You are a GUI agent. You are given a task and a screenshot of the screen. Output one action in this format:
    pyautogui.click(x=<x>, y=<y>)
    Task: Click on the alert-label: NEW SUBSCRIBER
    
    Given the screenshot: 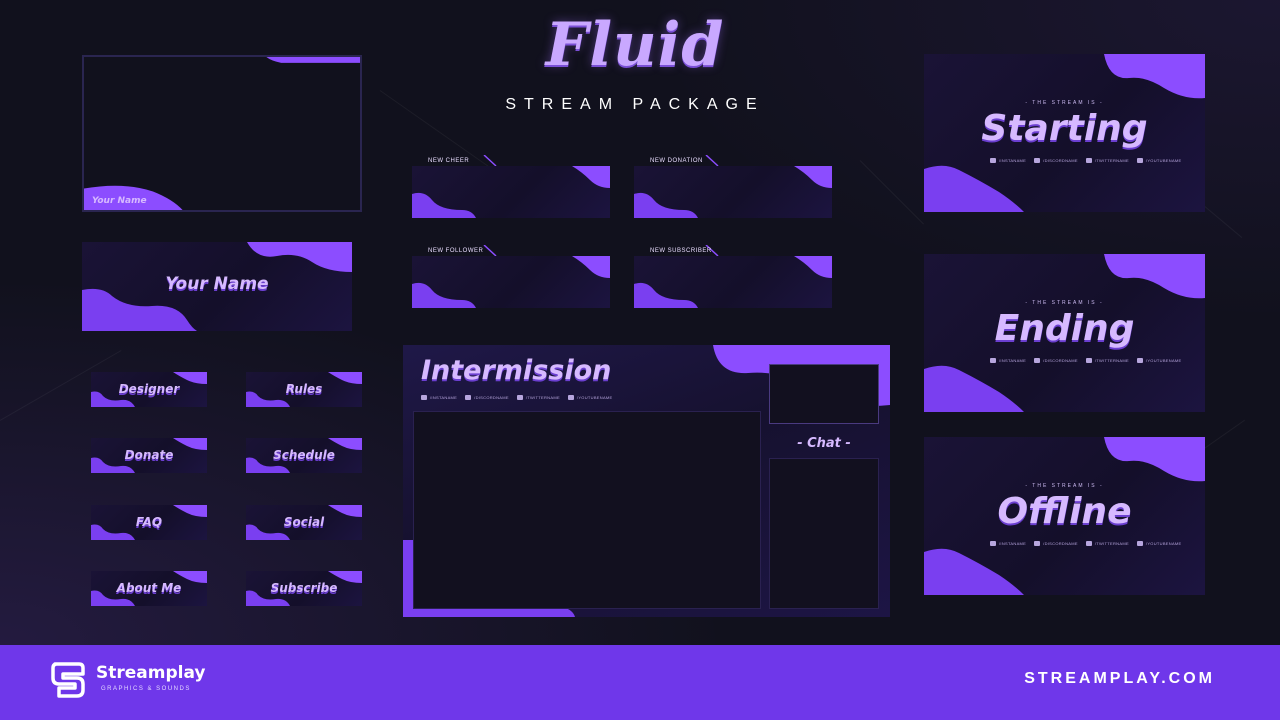 What is the action you would take?
    pyautogui.click(x=681, y=251)
    